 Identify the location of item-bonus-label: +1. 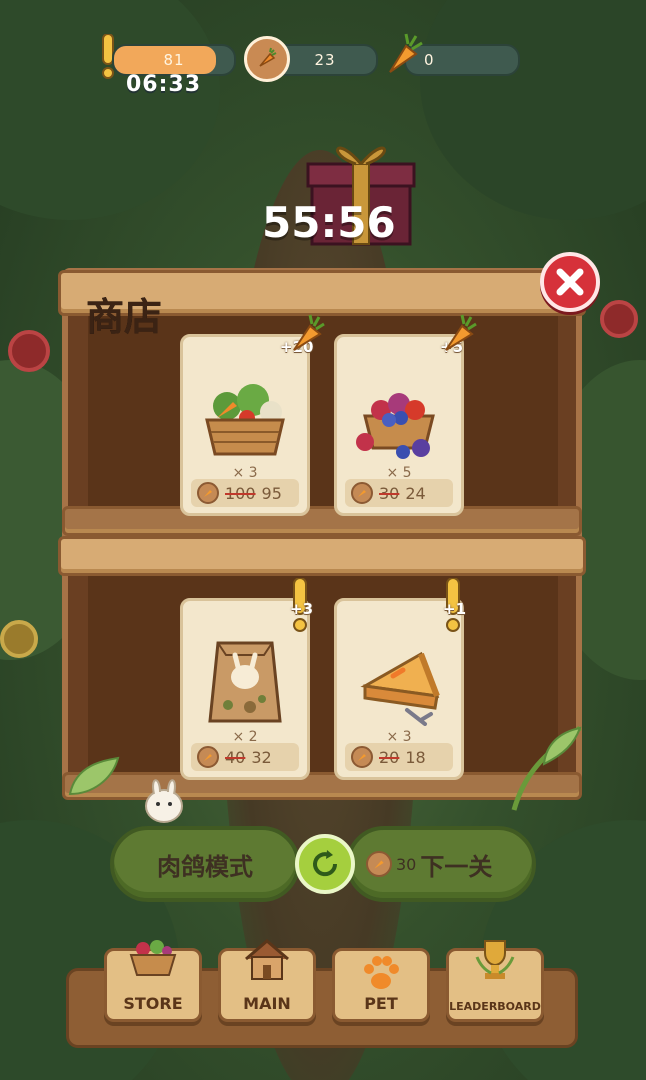
(455, 609).